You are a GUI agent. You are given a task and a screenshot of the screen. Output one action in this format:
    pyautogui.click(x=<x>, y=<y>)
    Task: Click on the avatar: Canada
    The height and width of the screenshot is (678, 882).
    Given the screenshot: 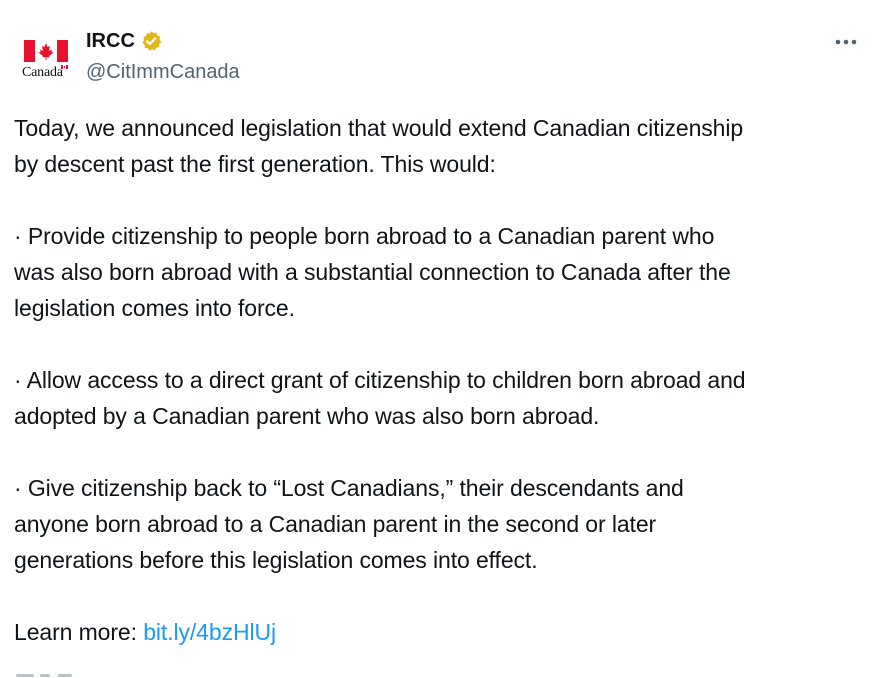 What is the action you would take?
    pyautogui.click(x=44, y=56)
    